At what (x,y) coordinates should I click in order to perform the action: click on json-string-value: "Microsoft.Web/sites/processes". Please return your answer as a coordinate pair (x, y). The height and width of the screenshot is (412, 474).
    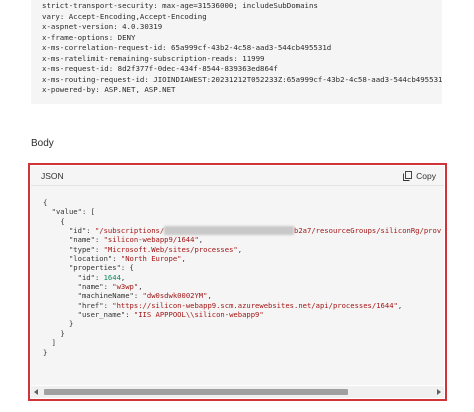
    Looking at the image, I should click on (170, 249).